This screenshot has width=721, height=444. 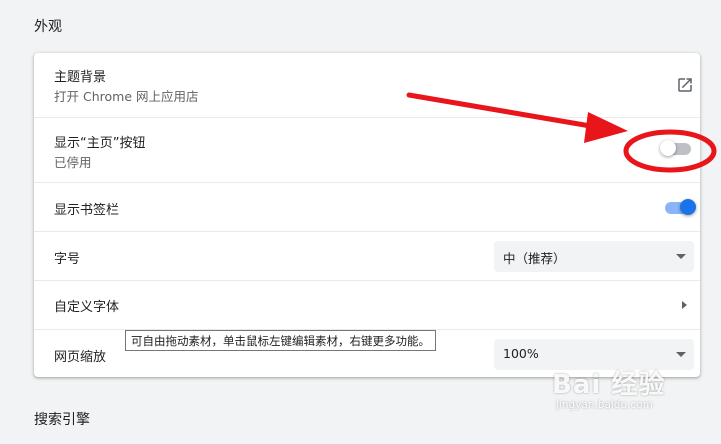 I want to click on font-size-select: 中（推荐）, so click(x=594, y=256).